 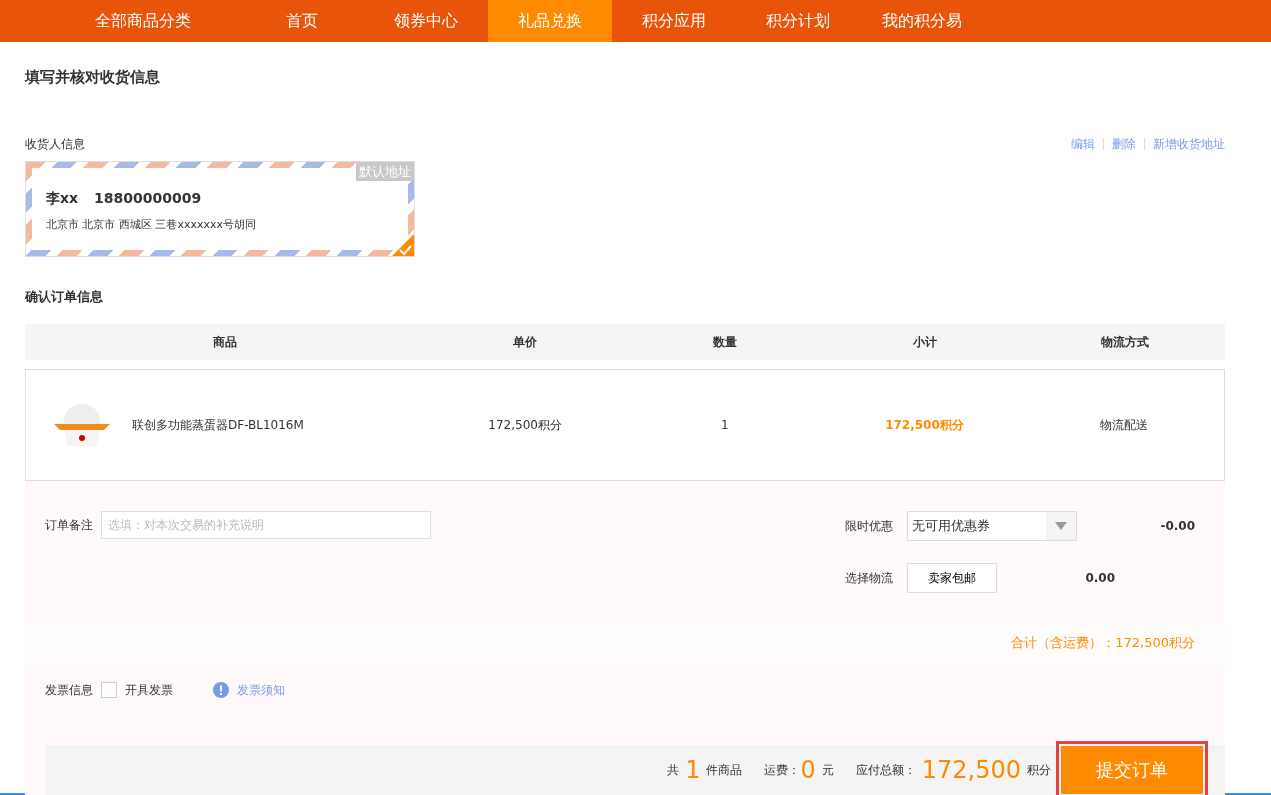 What do you see at coordinates (218, 425) in the screenshot?
I see `product-name: 联创多功能蒸蛋器DF-BL1016M` at bounding box center [218, 425].